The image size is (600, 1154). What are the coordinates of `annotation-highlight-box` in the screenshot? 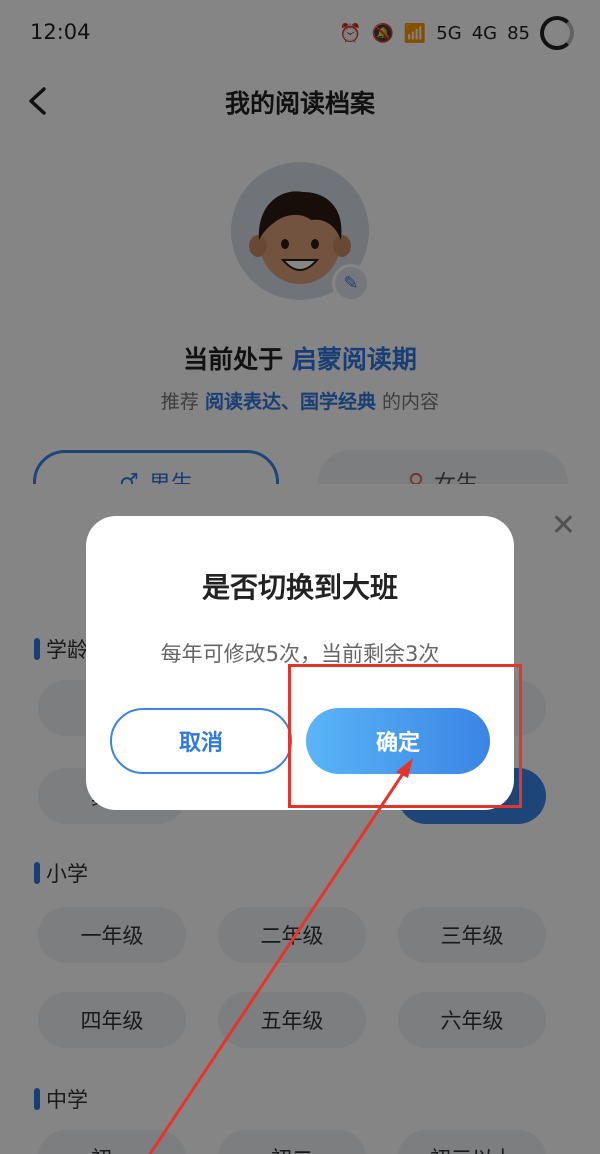 It's located at (405, 736).